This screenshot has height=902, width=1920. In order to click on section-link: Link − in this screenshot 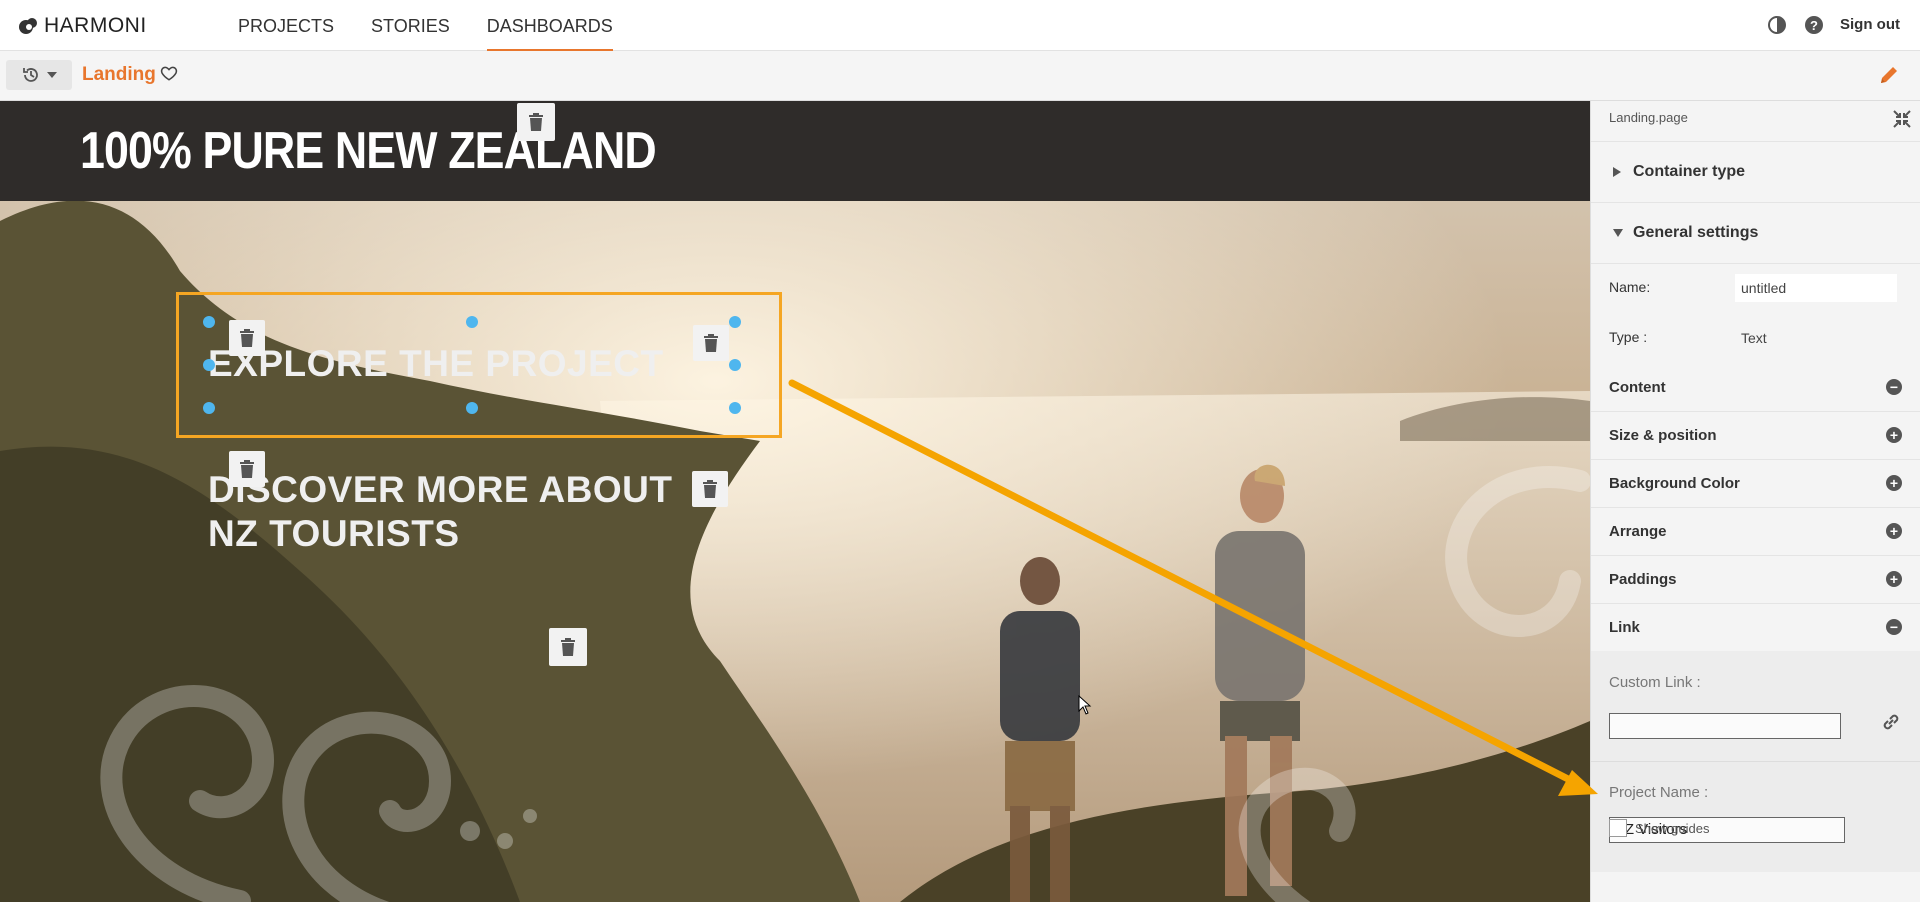, I will do `click(1755, 627)`.